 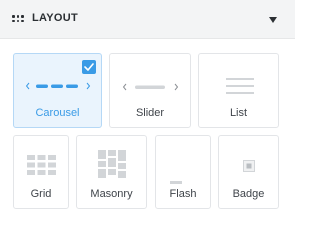 What do you see at coordinates (18, 19) in the screenshot?
I see `grip-dots-icon` at bounding box center [18, 19].